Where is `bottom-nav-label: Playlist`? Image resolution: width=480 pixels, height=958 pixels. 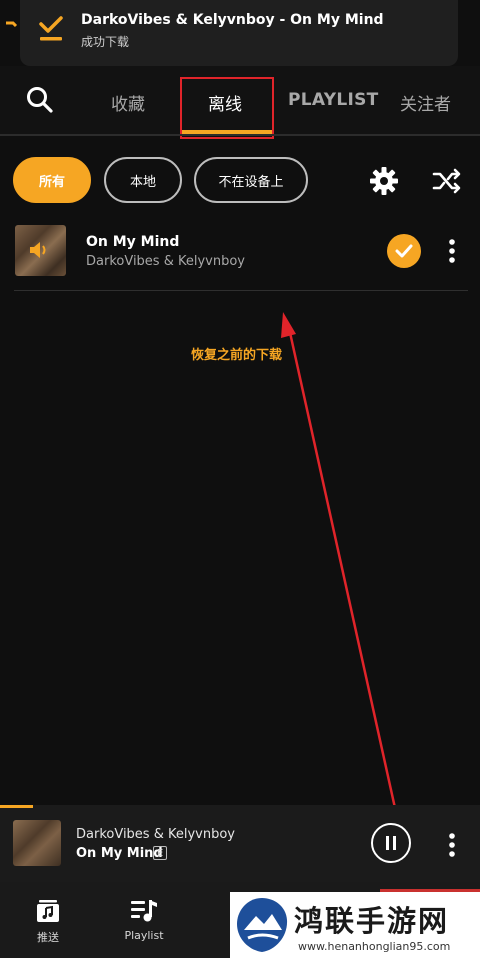
bottom-nav-label: Playlist is located at coordinates (144, 935).